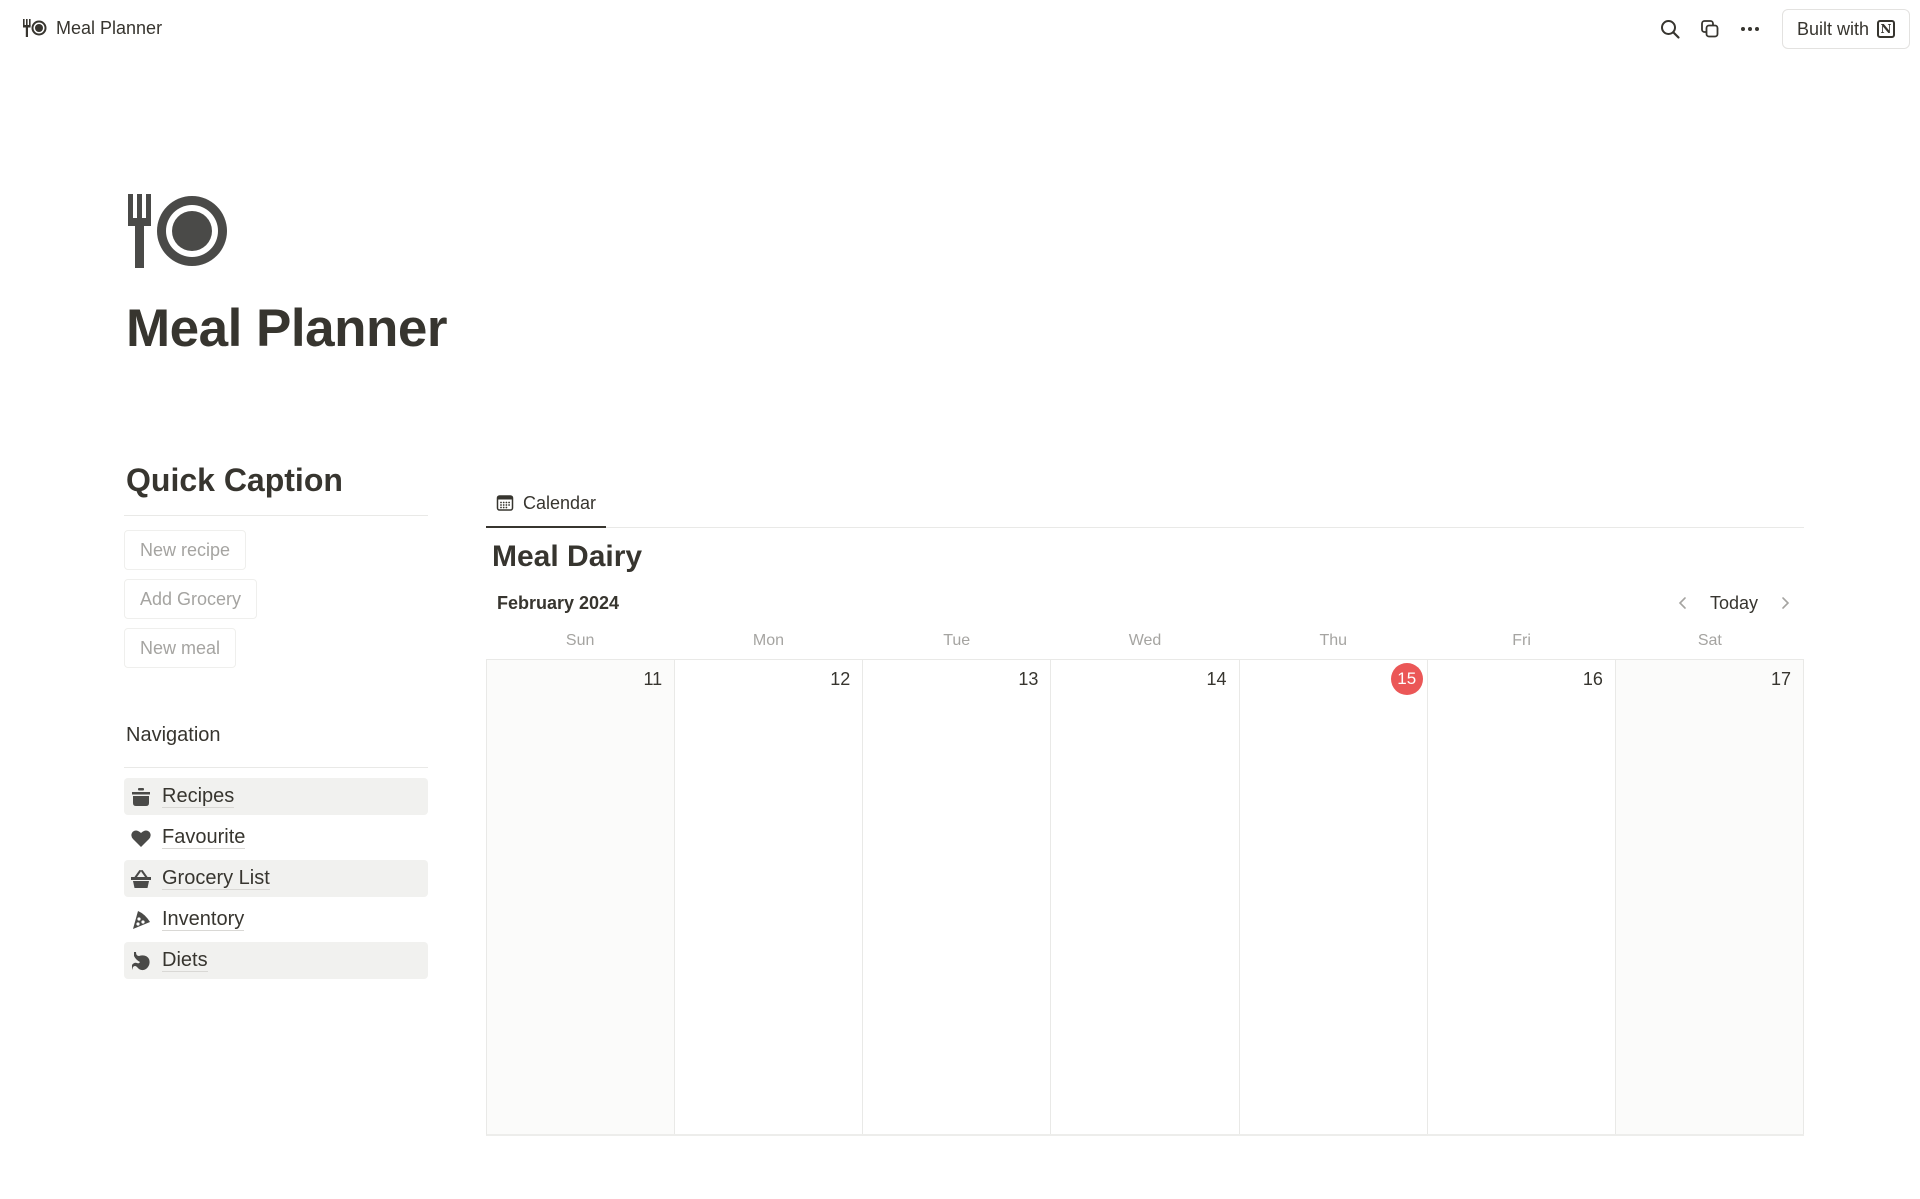  I want to click on calendar-day-cell: 14, so click(1145, 897).